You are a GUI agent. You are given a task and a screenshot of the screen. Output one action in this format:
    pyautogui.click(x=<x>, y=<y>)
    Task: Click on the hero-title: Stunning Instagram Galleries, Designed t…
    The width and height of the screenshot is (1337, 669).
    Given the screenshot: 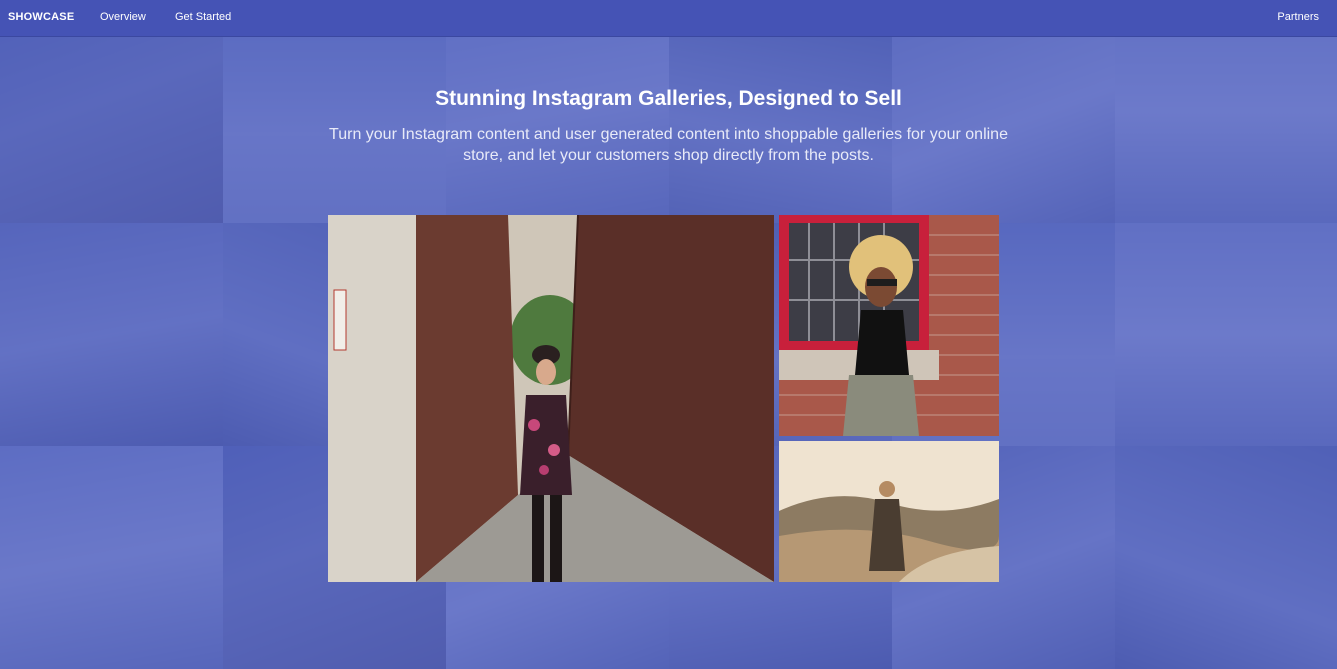 What is the action you would take?
    pyautogui.click(x=668, y=98)
    